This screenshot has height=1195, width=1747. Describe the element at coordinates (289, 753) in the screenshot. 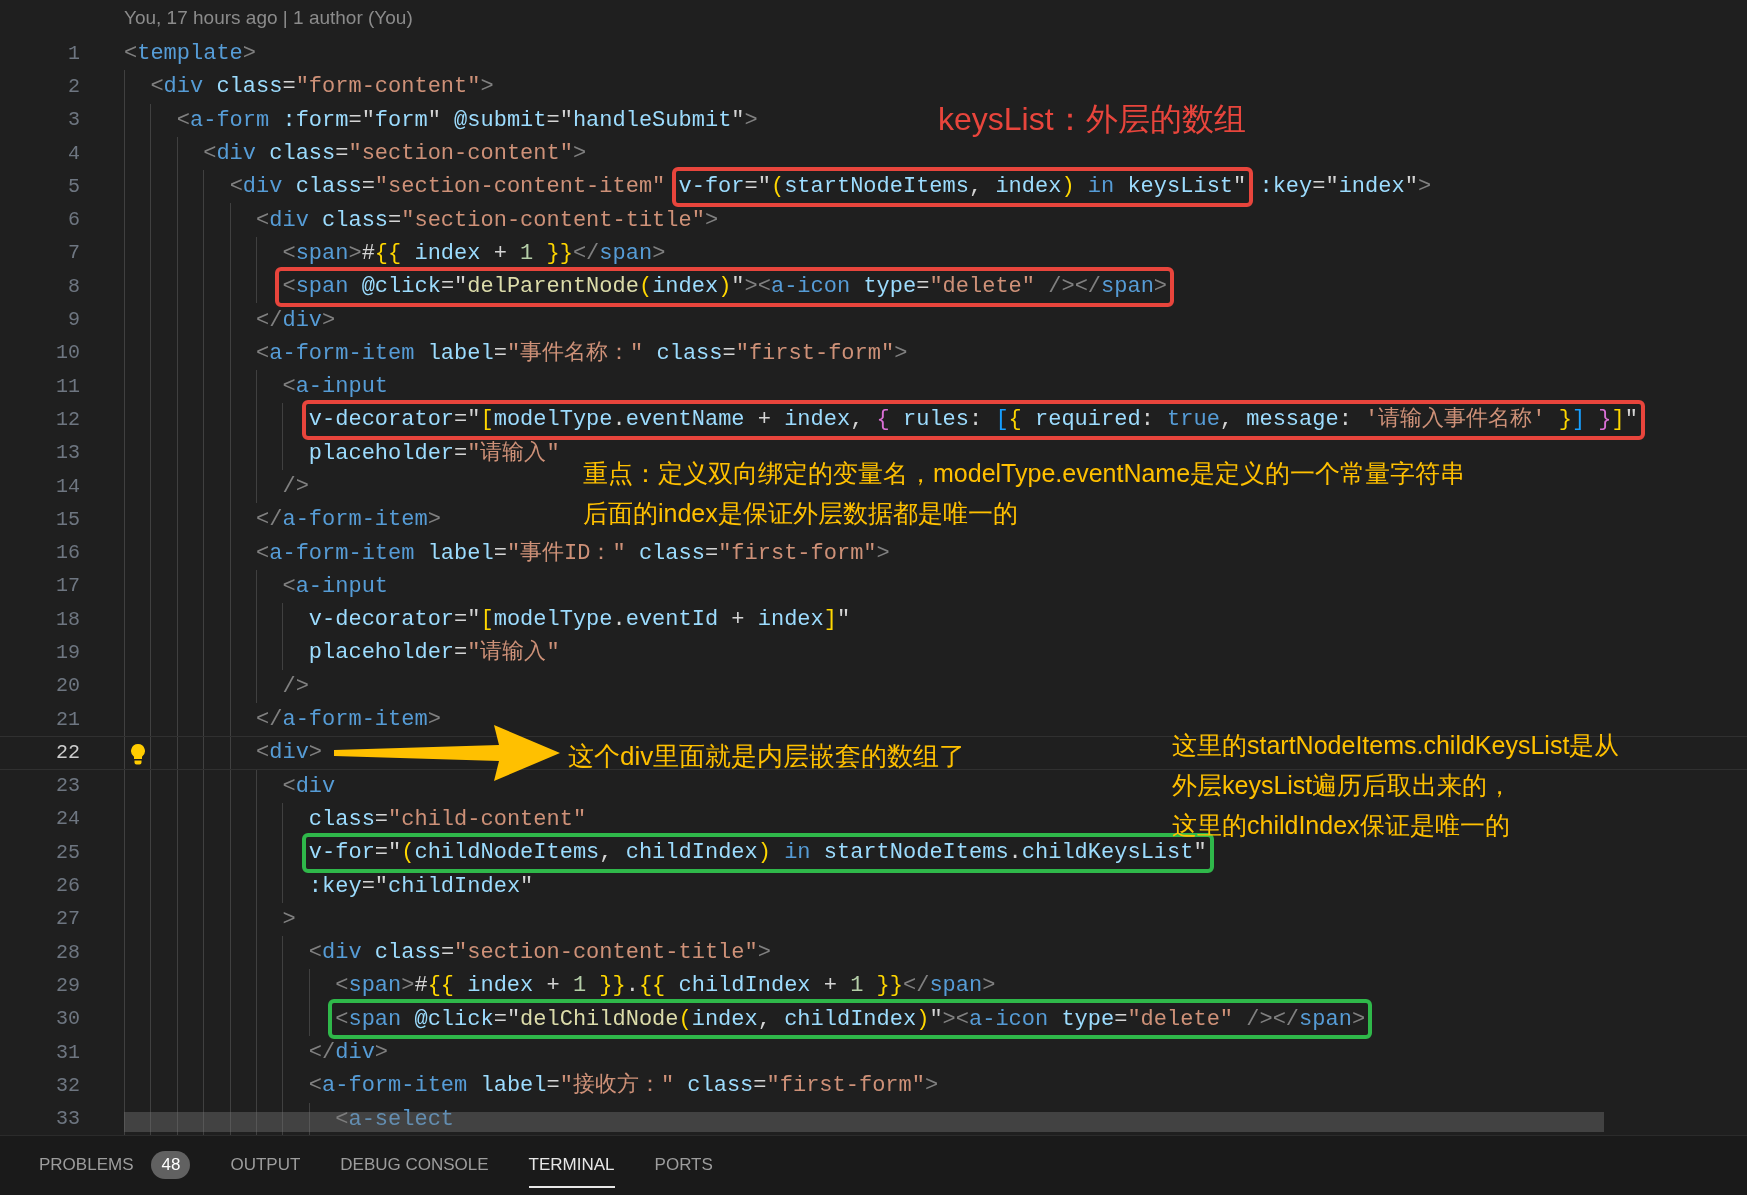

I see `code-line: <div>` at that location.